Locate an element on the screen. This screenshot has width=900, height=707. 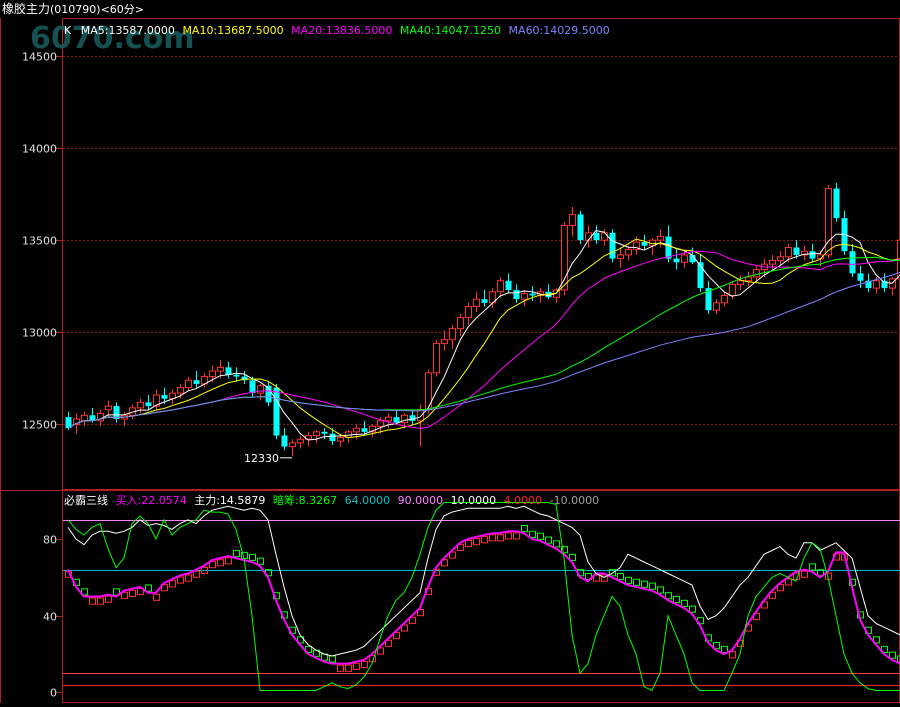
main-y-tick-label: 14000 is located at coordinates (39, 149).